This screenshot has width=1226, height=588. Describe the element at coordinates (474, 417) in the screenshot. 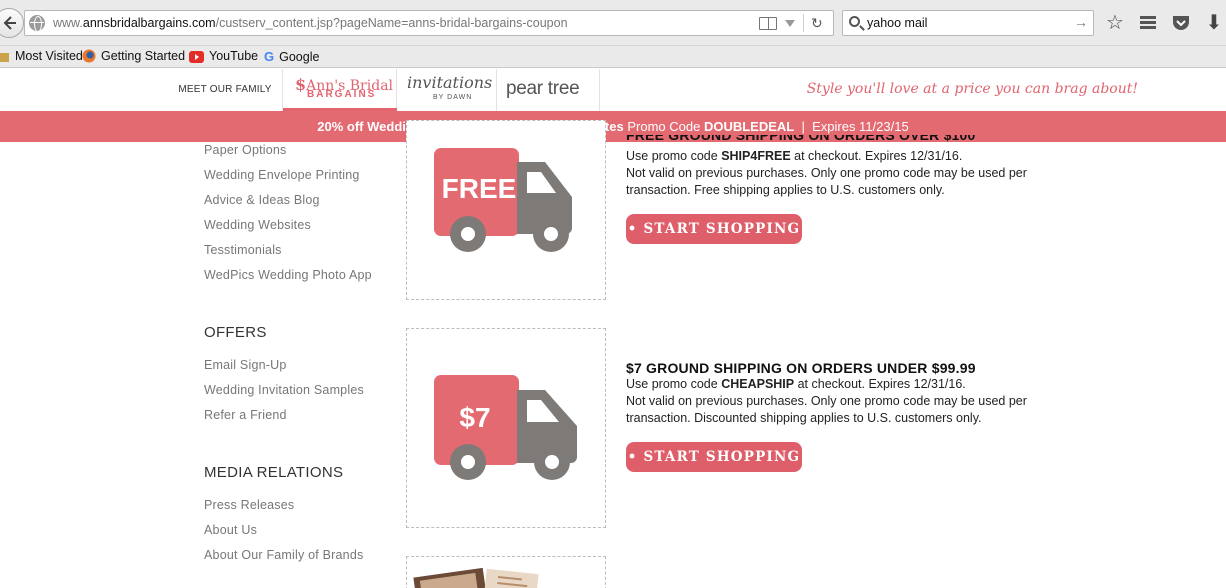

I see `truck-label: $7` at that location.